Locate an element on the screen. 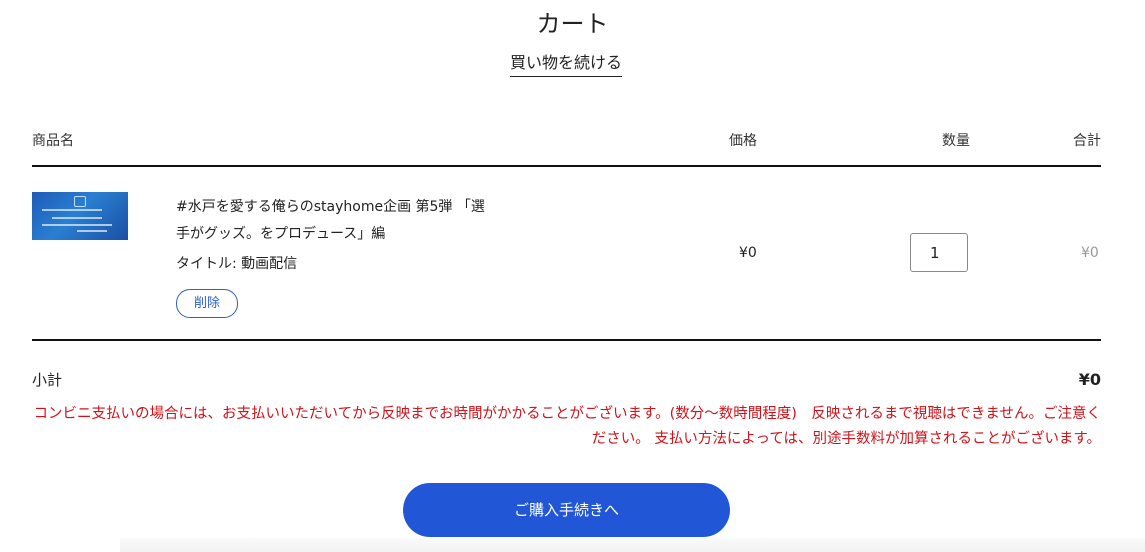 This screenshot has height=552, width=1145. subtotal-label: 小計 is located at coordinates (47, 380).